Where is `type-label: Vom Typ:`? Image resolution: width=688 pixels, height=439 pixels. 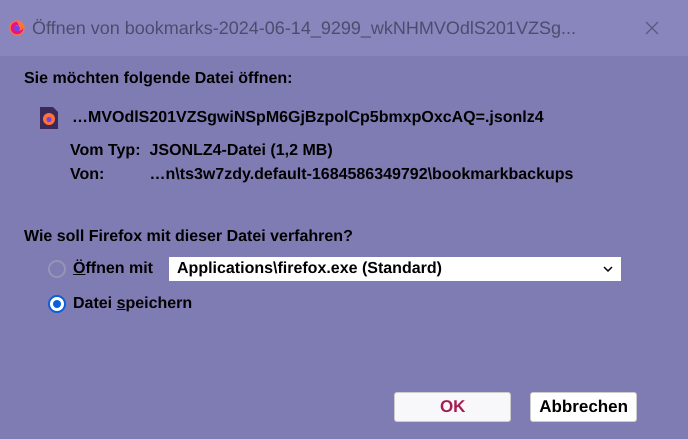 type-label: Vom Typ: is located at coordinates (105, 151).